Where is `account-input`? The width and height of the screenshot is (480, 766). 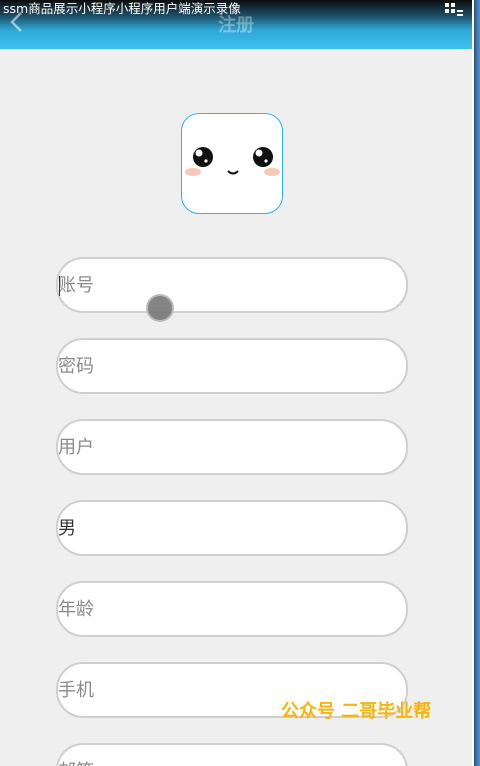
account-input is located at coordinates (232, 285).